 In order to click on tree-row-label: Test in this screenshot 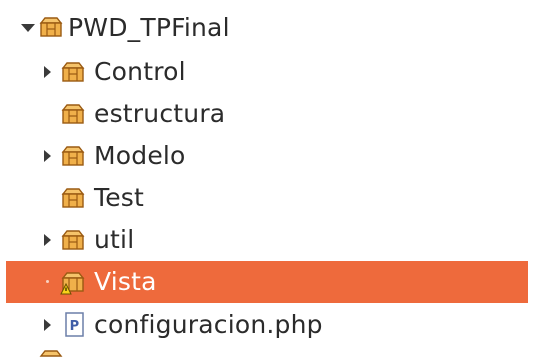, I will do `click(119, 197)`.